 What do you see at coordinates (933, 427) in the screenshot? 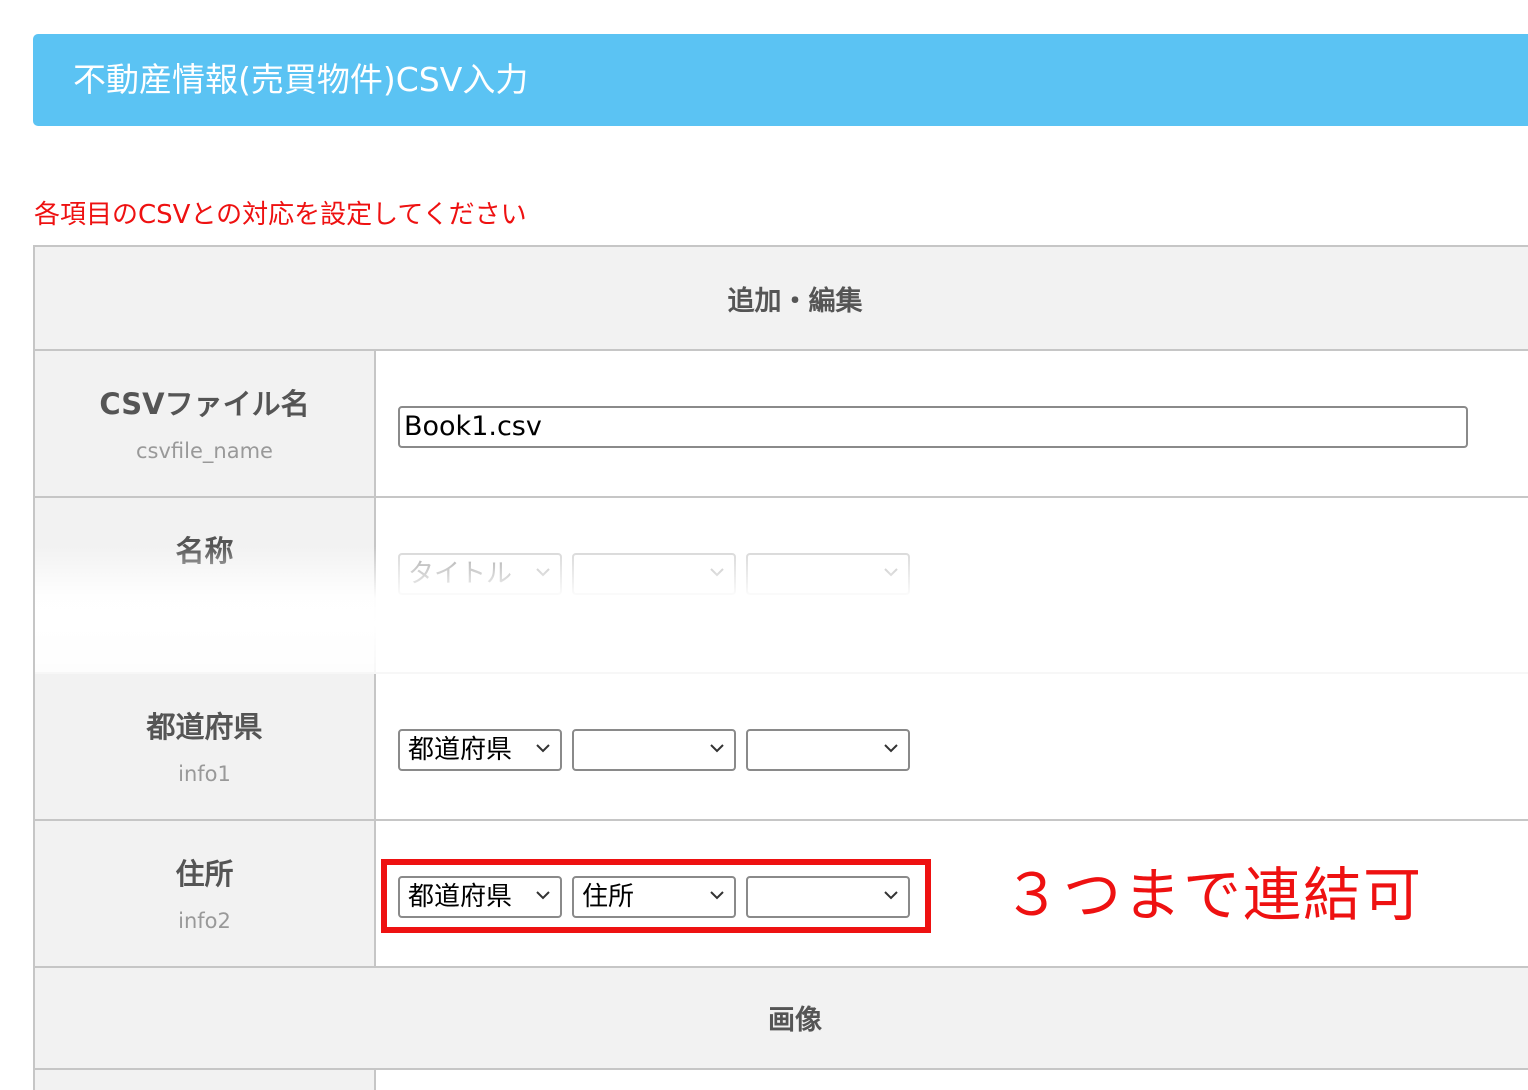
I see `csvfile-name-input: Book1.csv` at bounding box center [933, 427].